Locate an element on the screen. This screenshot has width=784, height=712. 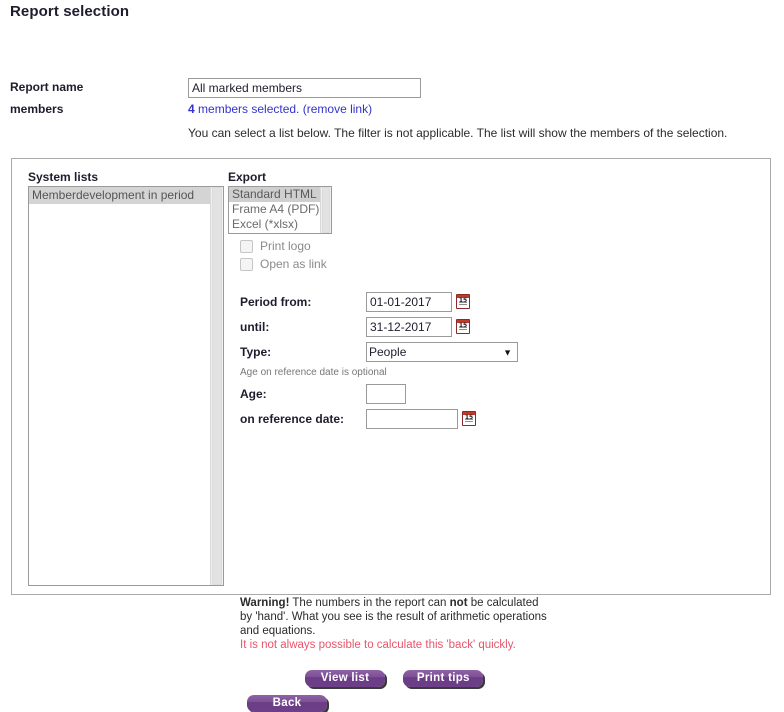
report-name-field-cell is located at coordinates (484, 88).